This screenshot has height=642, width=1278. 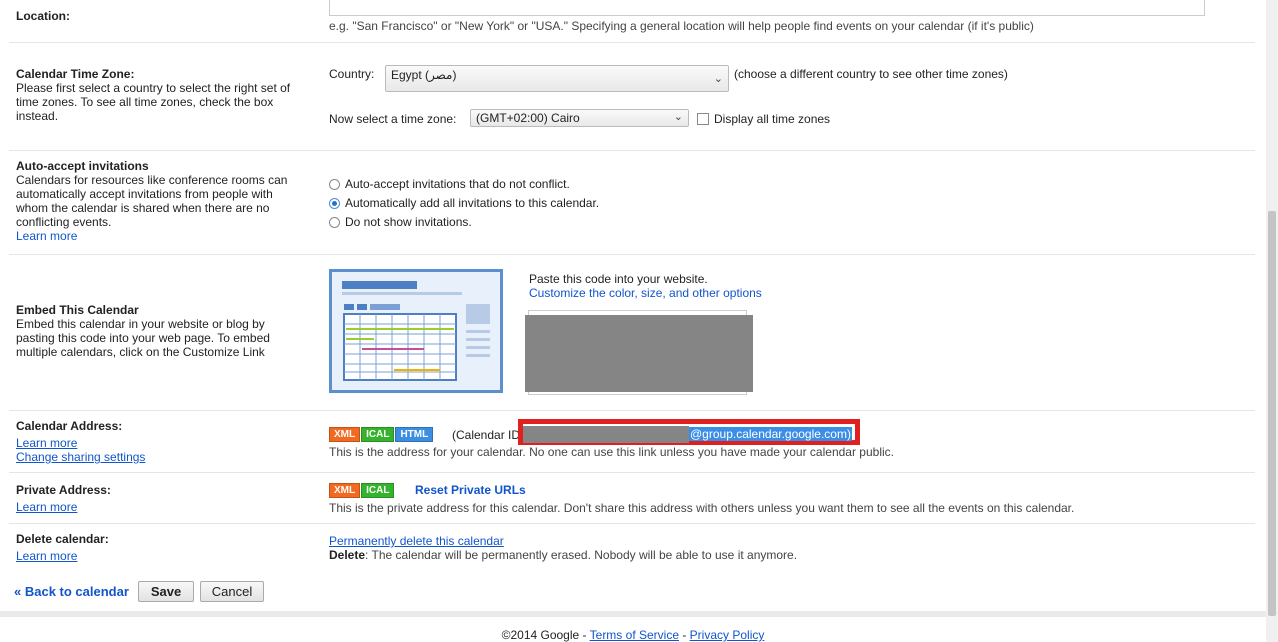 I want to click on private-address-learn-more-link: Learn more, so click(x=161, y=507).